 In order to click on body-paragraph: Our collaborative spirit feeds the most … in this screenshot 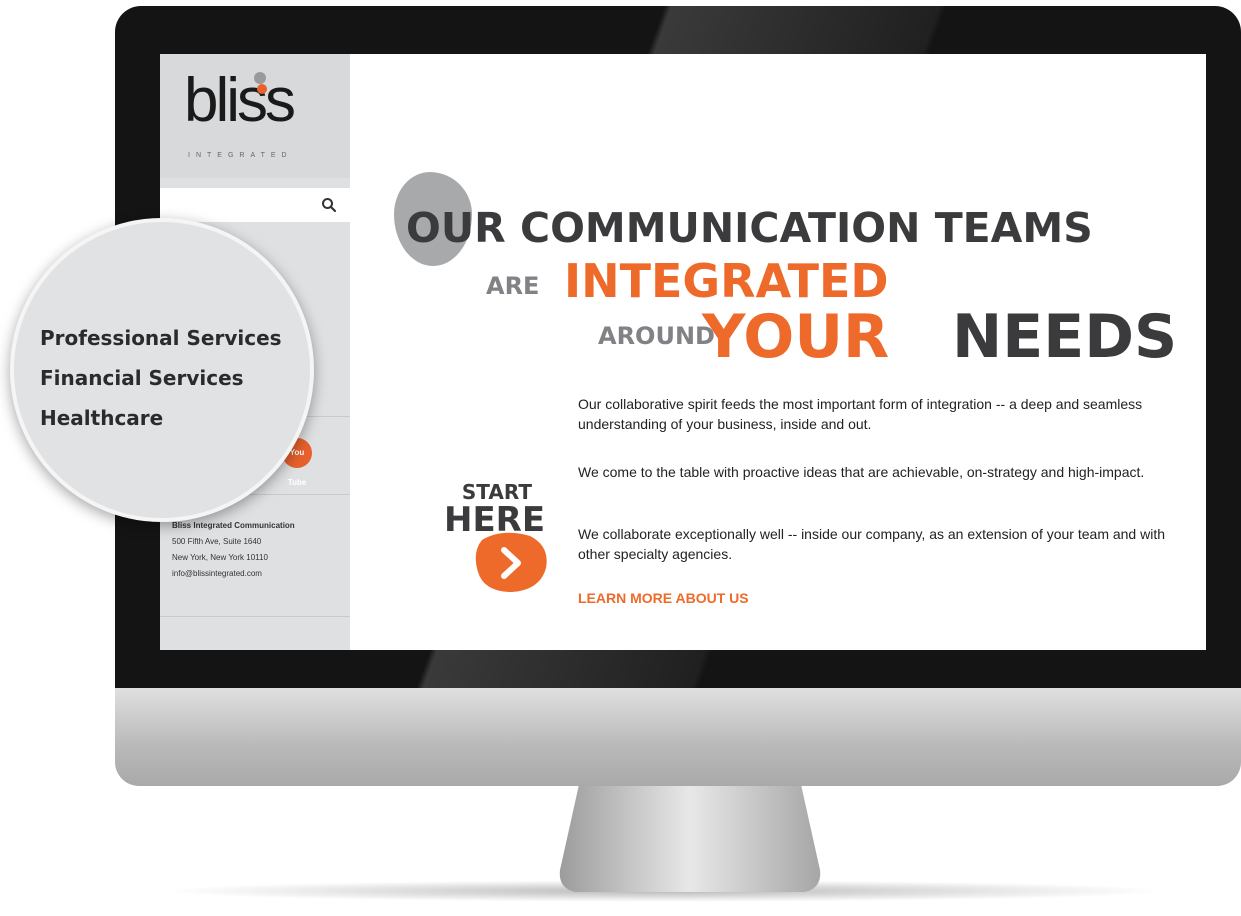, I will do `click(860, 414)`.